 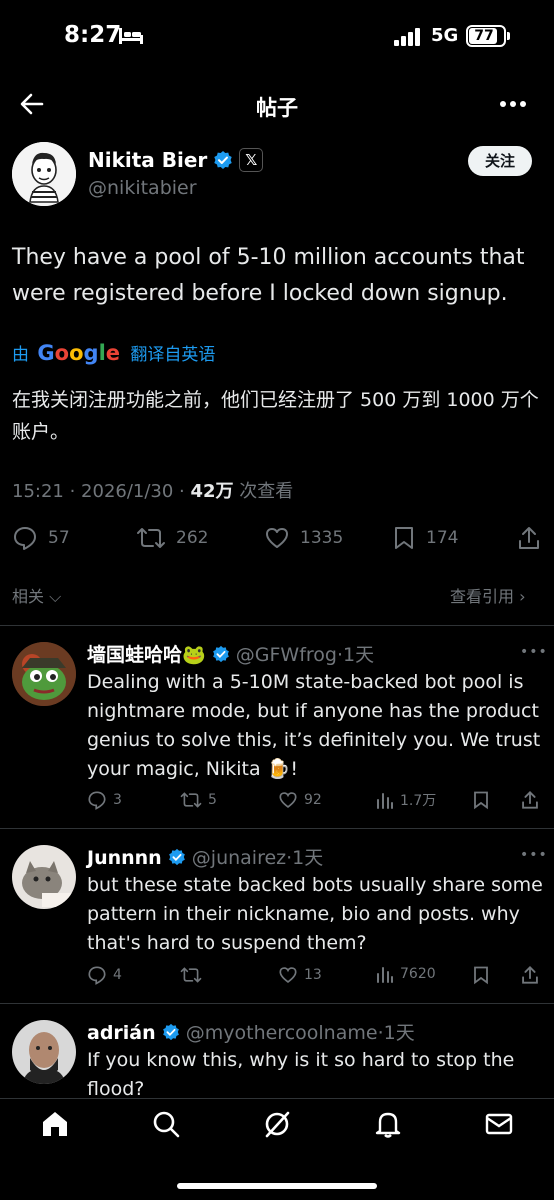 I want to click on more-options-icon, so click(x=513, y=104).